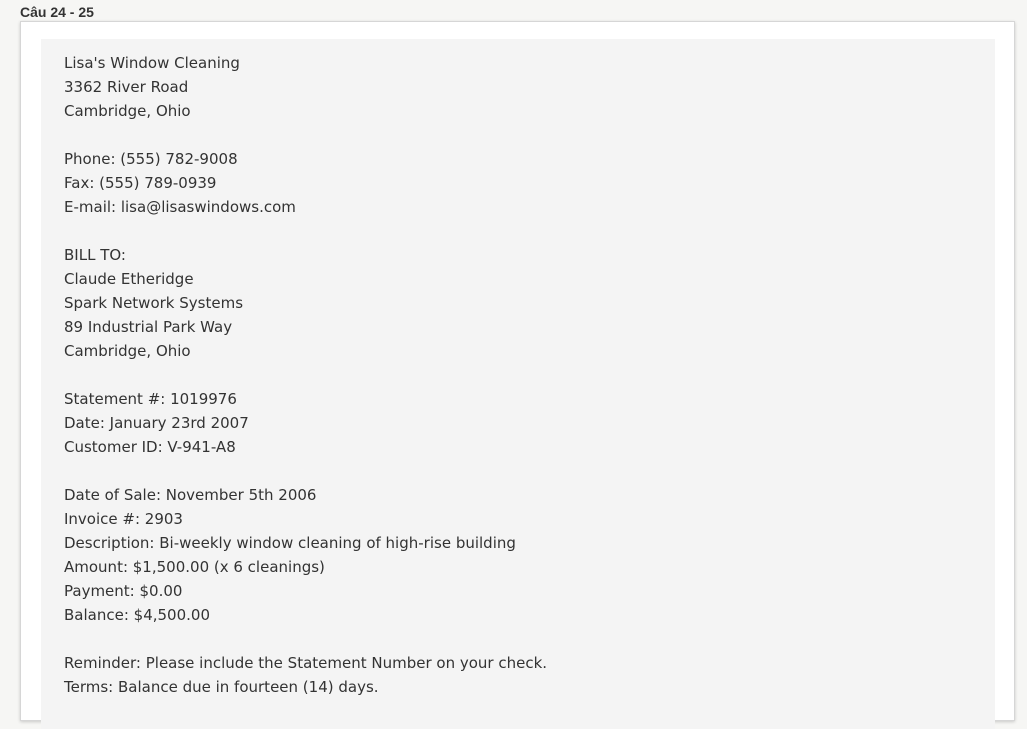  Describe the element at coordinates (152, 63) in the screenshot. I see `sender-name: Lisa's Window Cleaning` at that location.